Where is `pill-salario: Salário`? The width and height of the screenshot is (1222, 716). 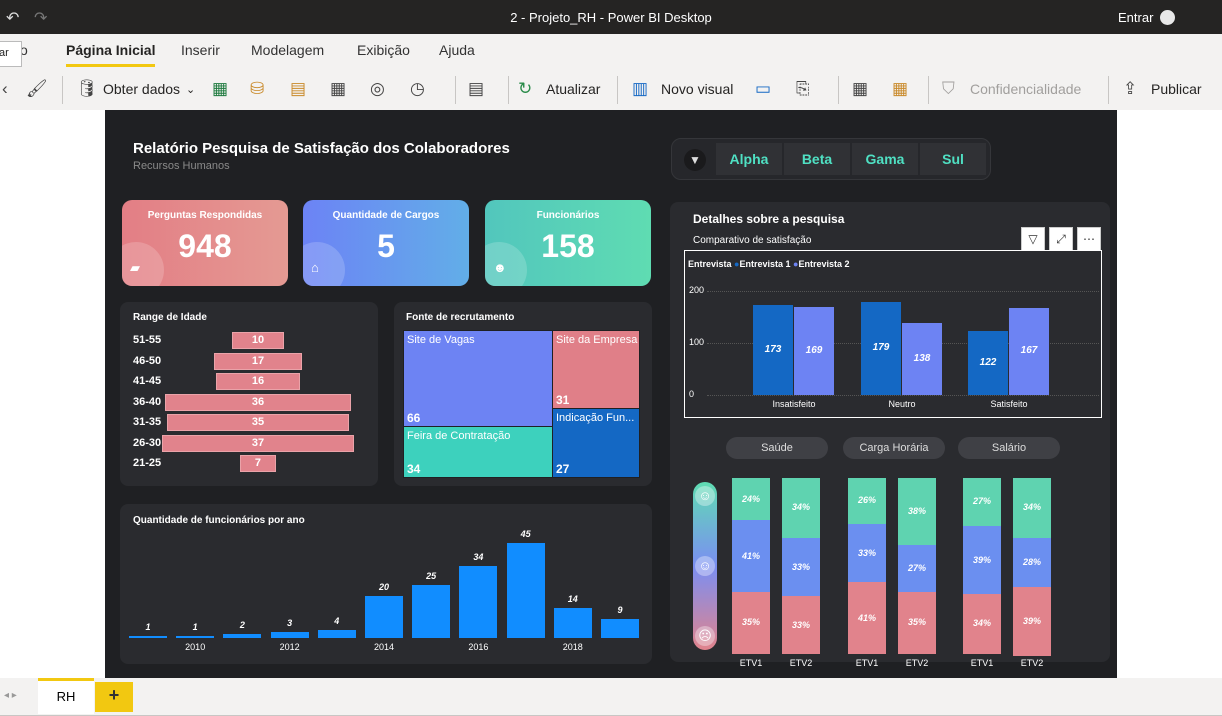 pill-salario: Salário is located at coordinates (1009, 448).